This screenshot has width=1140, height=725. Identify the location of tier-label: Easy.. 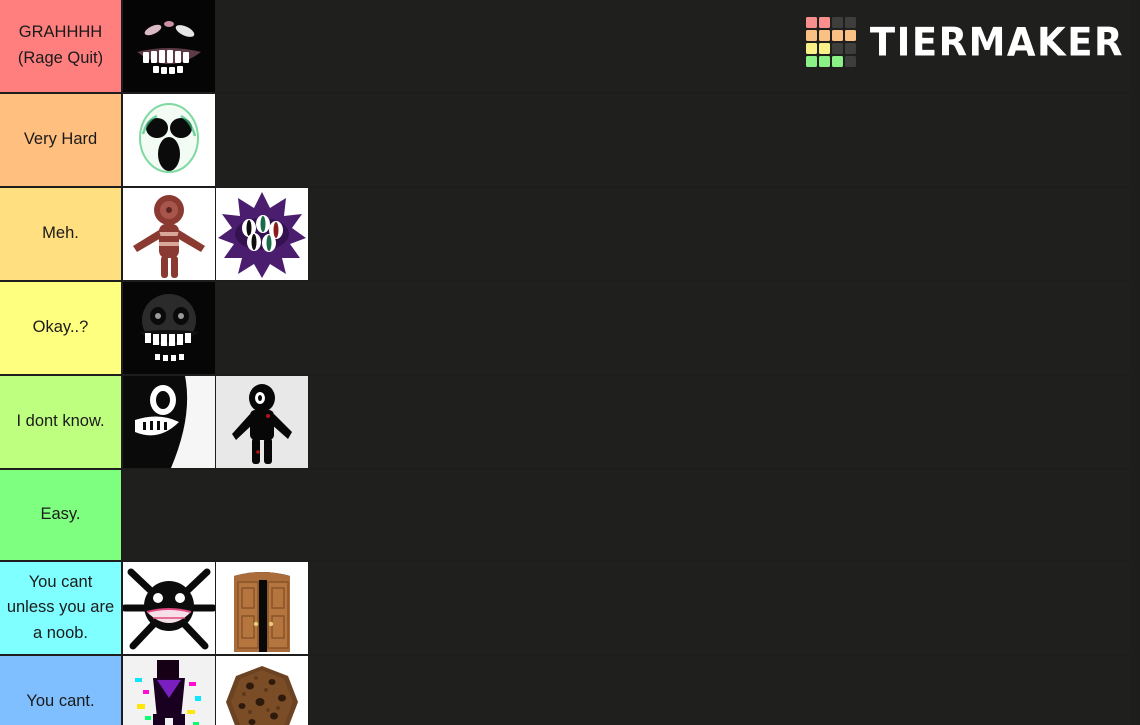
(61, 515).